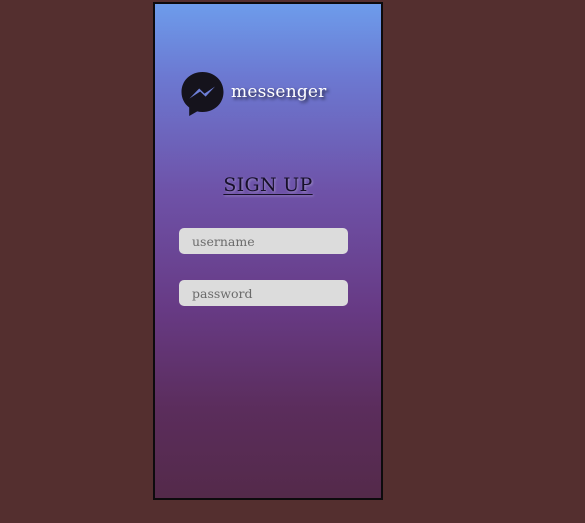 This screenshot has width=585, height=523. What do you see at coordinates (279, 92) in the screenshot?
I see `brand-name: messenger` at bounding box center [279, 92].